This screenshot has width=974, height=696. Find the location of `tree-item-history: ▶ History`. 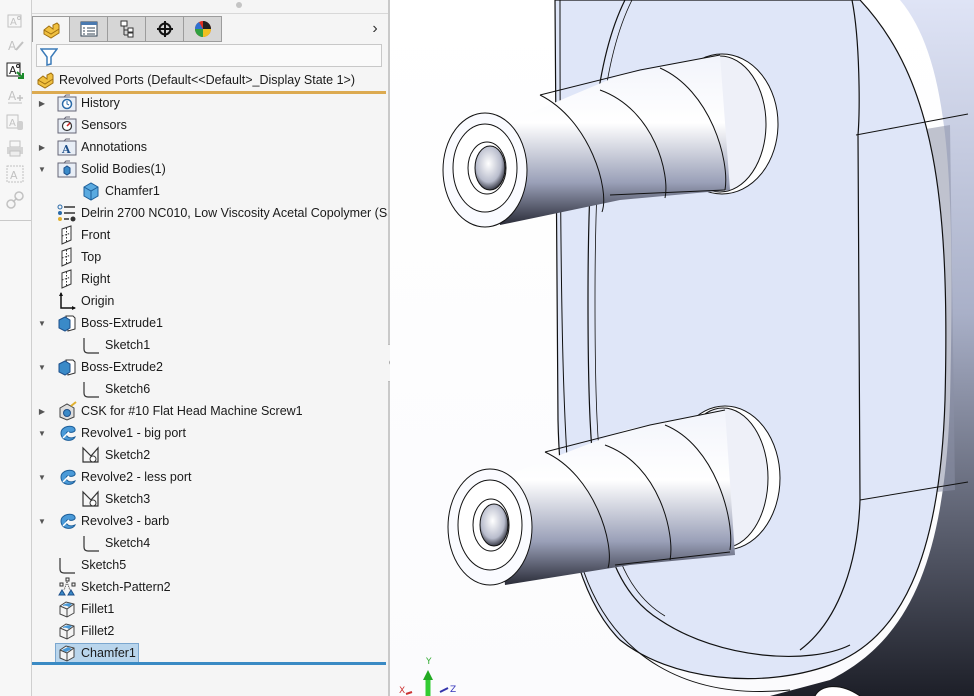

tree-item-history: ▶ History is located at coordinates (210, 103).